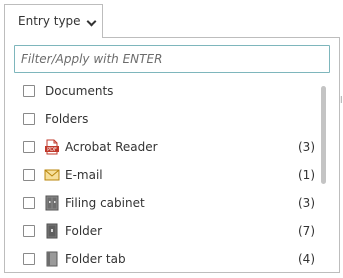 Image resolution: width=343 pixels, height=278 pixels. I want to click on list-item-acrobat-reader: PDF Acrobat Reader (3), so click(165, 148).